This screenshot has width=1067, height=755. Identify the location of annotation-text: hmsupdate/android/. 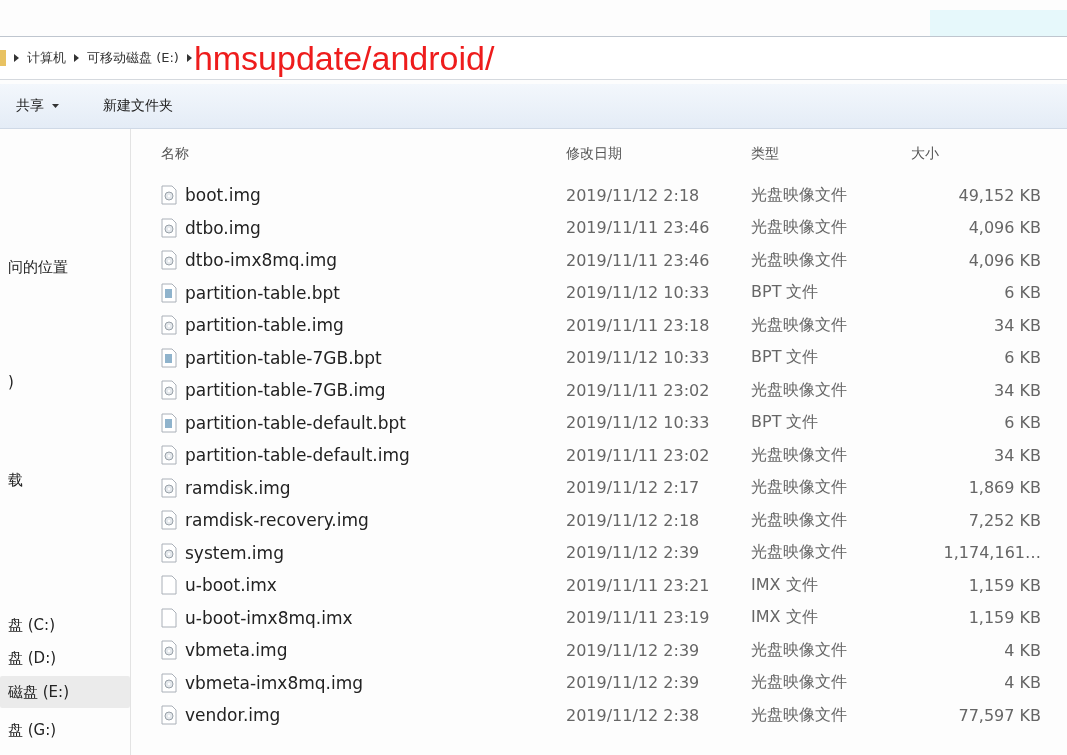
(344, 58).